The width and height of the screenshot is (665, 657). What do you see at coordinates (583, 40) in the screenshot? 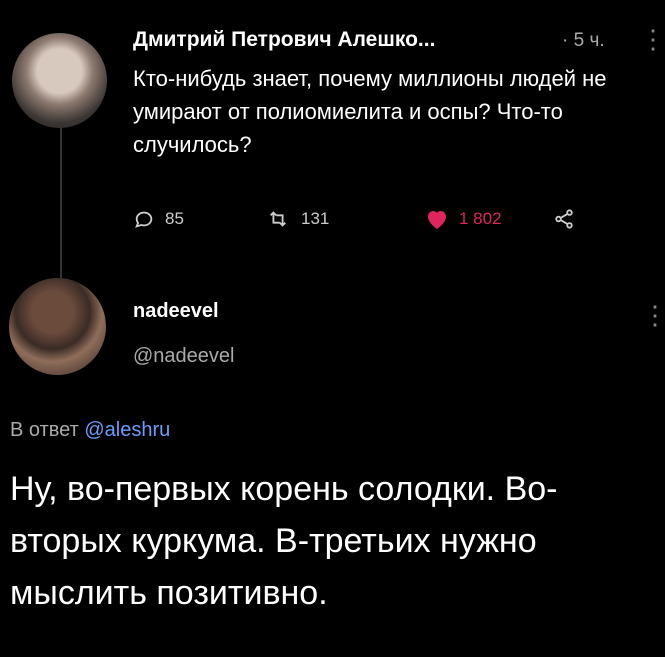
I see `post-time: · 5 ч.` at bounding box center [583, 40].